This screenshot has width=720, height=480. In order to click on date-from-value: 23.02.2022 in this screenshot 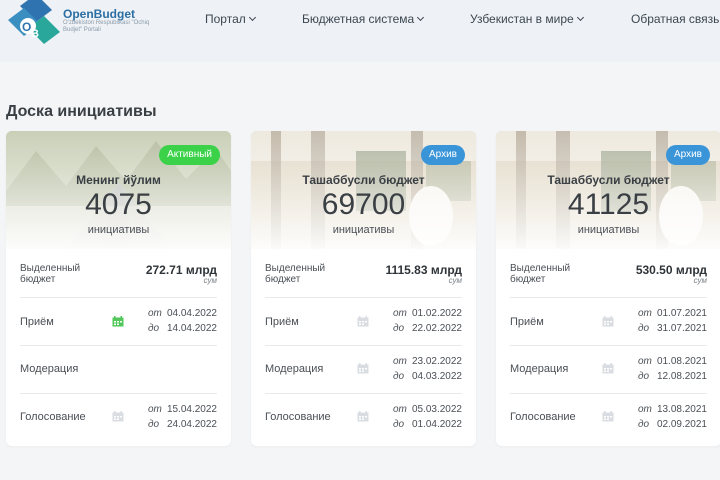, I will do `click(436, 361)`.